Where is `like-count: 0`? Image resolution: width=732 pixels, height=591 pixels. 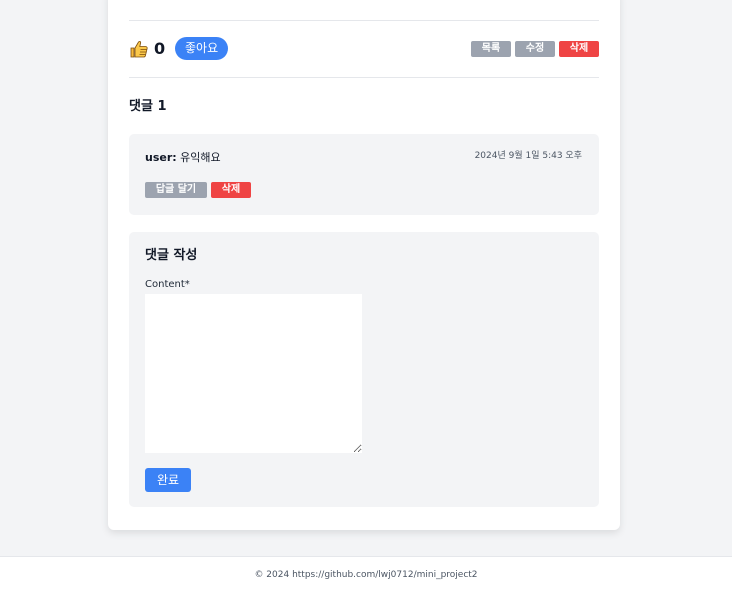
like-count: 0 is located at coordinates (160, 48).